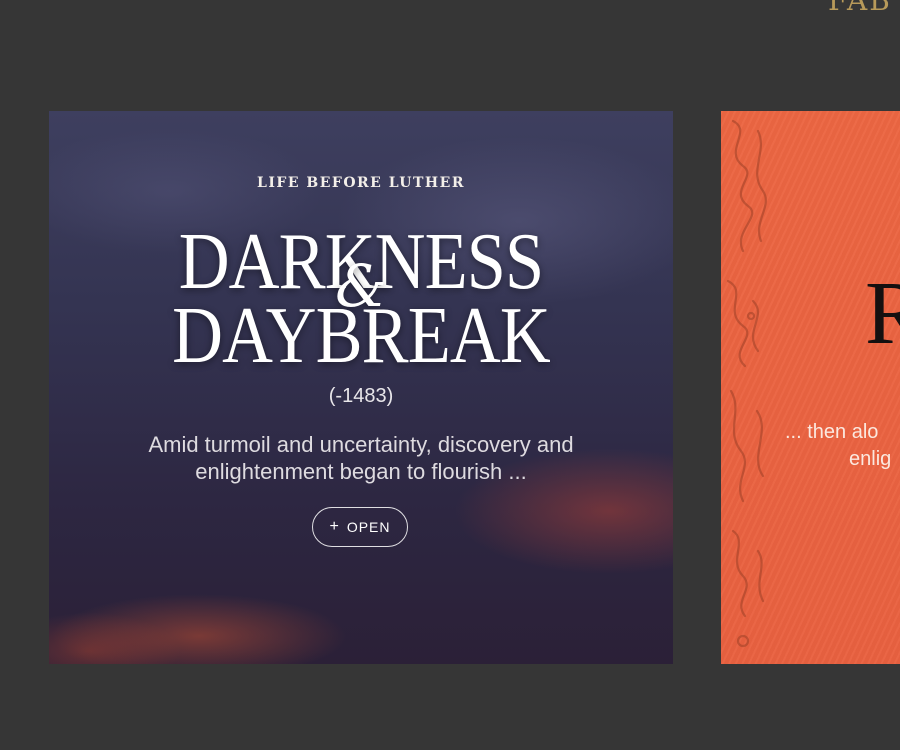 The height and width of the screenshot is (750, 900). Describe the element at coordinates (870, 459) in the screenshot. I see `card-description-line-2: enlig` at that location.